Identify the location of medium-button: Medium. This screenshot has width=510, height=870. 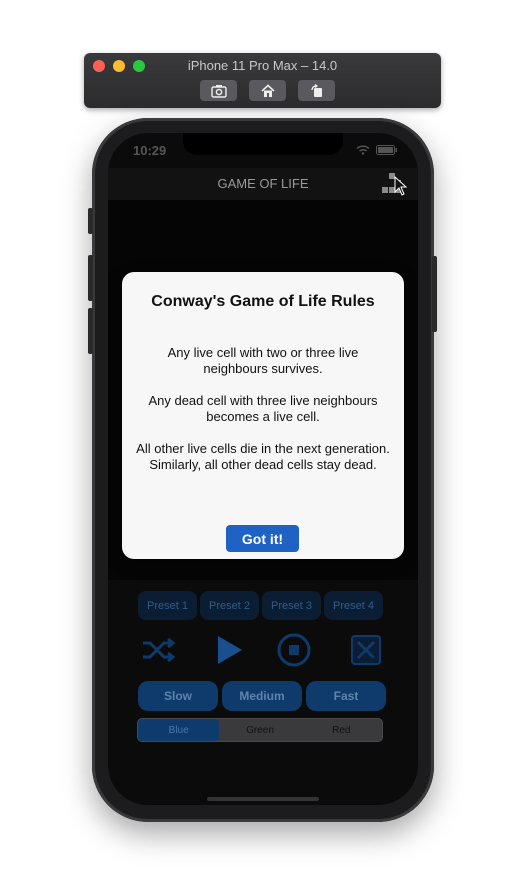
(262, 696).